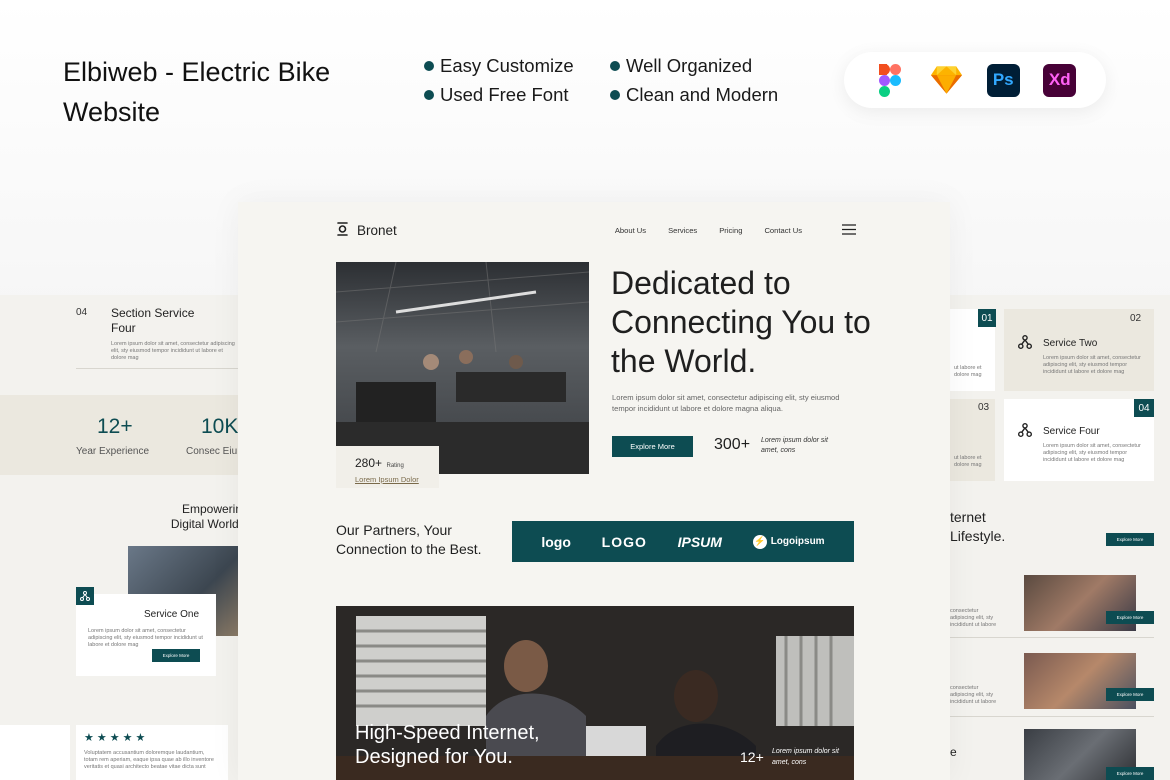 The image size is (1170, 780). Describe the element at coordinates (681, 66) in the screenshot. I see `feature-item: Well Organized` at that location.